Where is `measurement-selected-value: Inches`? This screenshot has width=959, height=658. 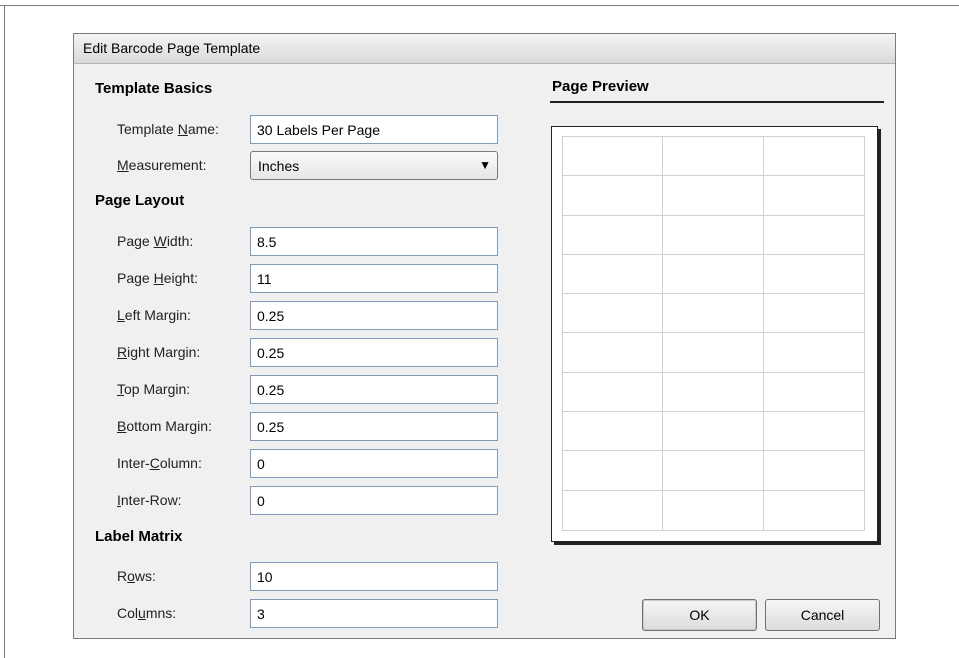 measurement-selected-value: Inches is located at coordinates (279, 166).